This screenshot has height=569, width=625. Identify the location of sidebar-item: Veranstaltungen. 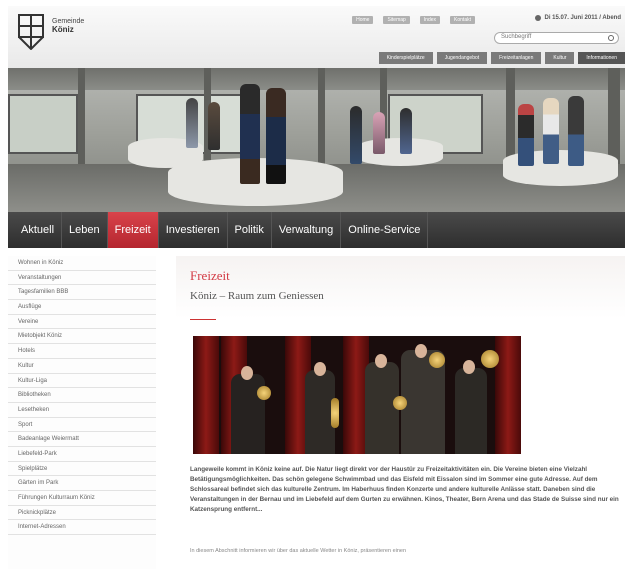
(82, 278).